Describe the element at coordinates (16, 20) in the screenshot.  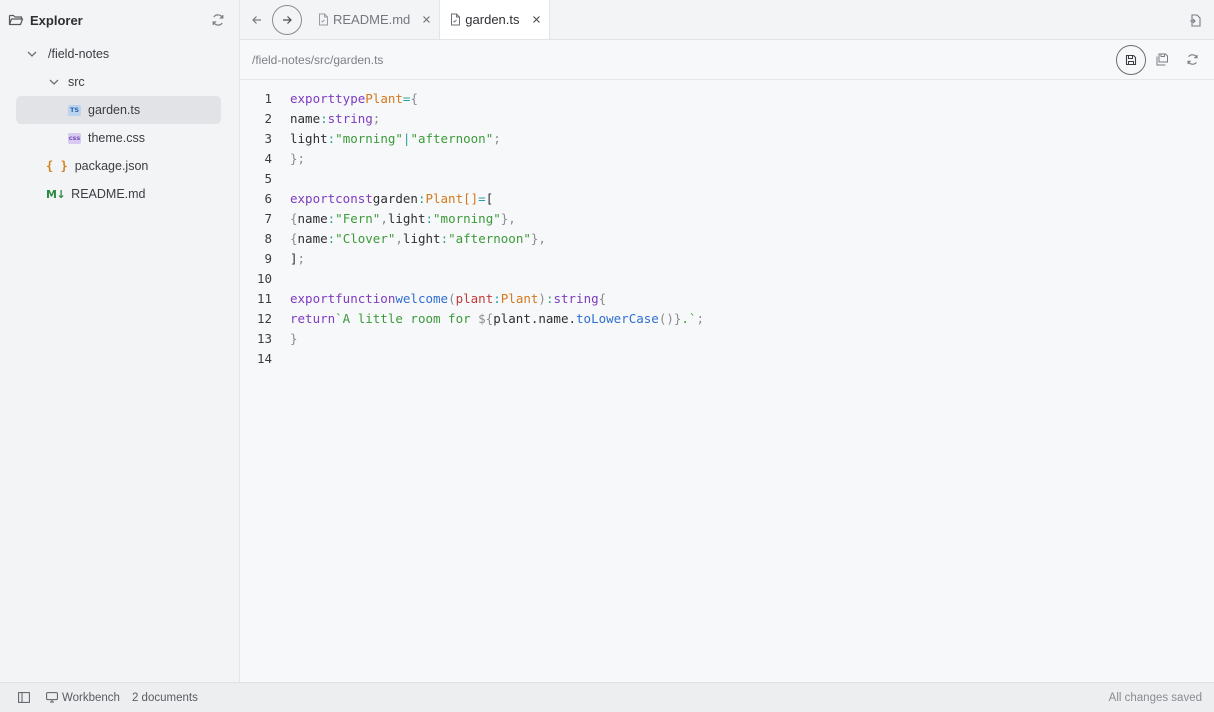
I see `folder-open-icon` at that location.